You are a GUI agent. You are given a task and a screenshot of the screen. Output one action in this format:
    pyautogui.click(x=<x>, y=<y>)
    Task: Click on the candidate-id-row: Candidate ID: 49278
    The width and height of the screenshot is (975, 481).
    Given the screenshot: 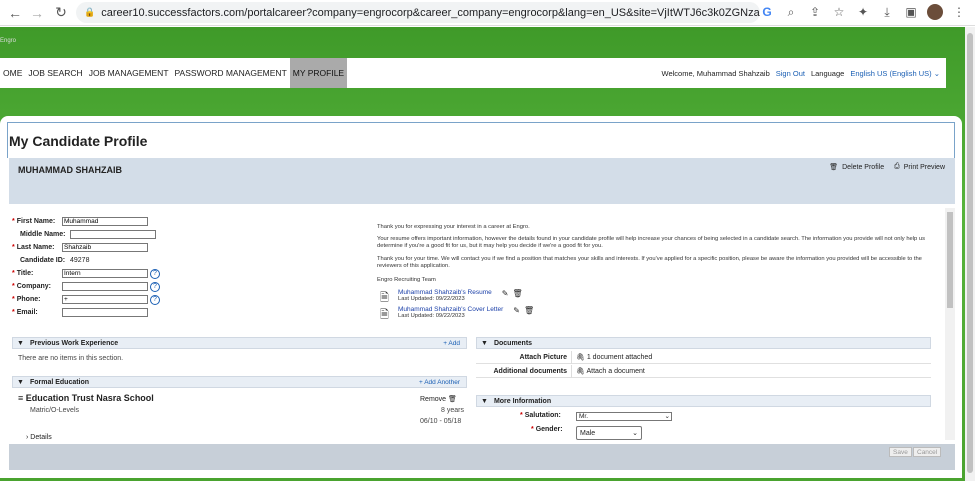 What is the action you would take?
    pyautogui.click(x=54, y=260)
    